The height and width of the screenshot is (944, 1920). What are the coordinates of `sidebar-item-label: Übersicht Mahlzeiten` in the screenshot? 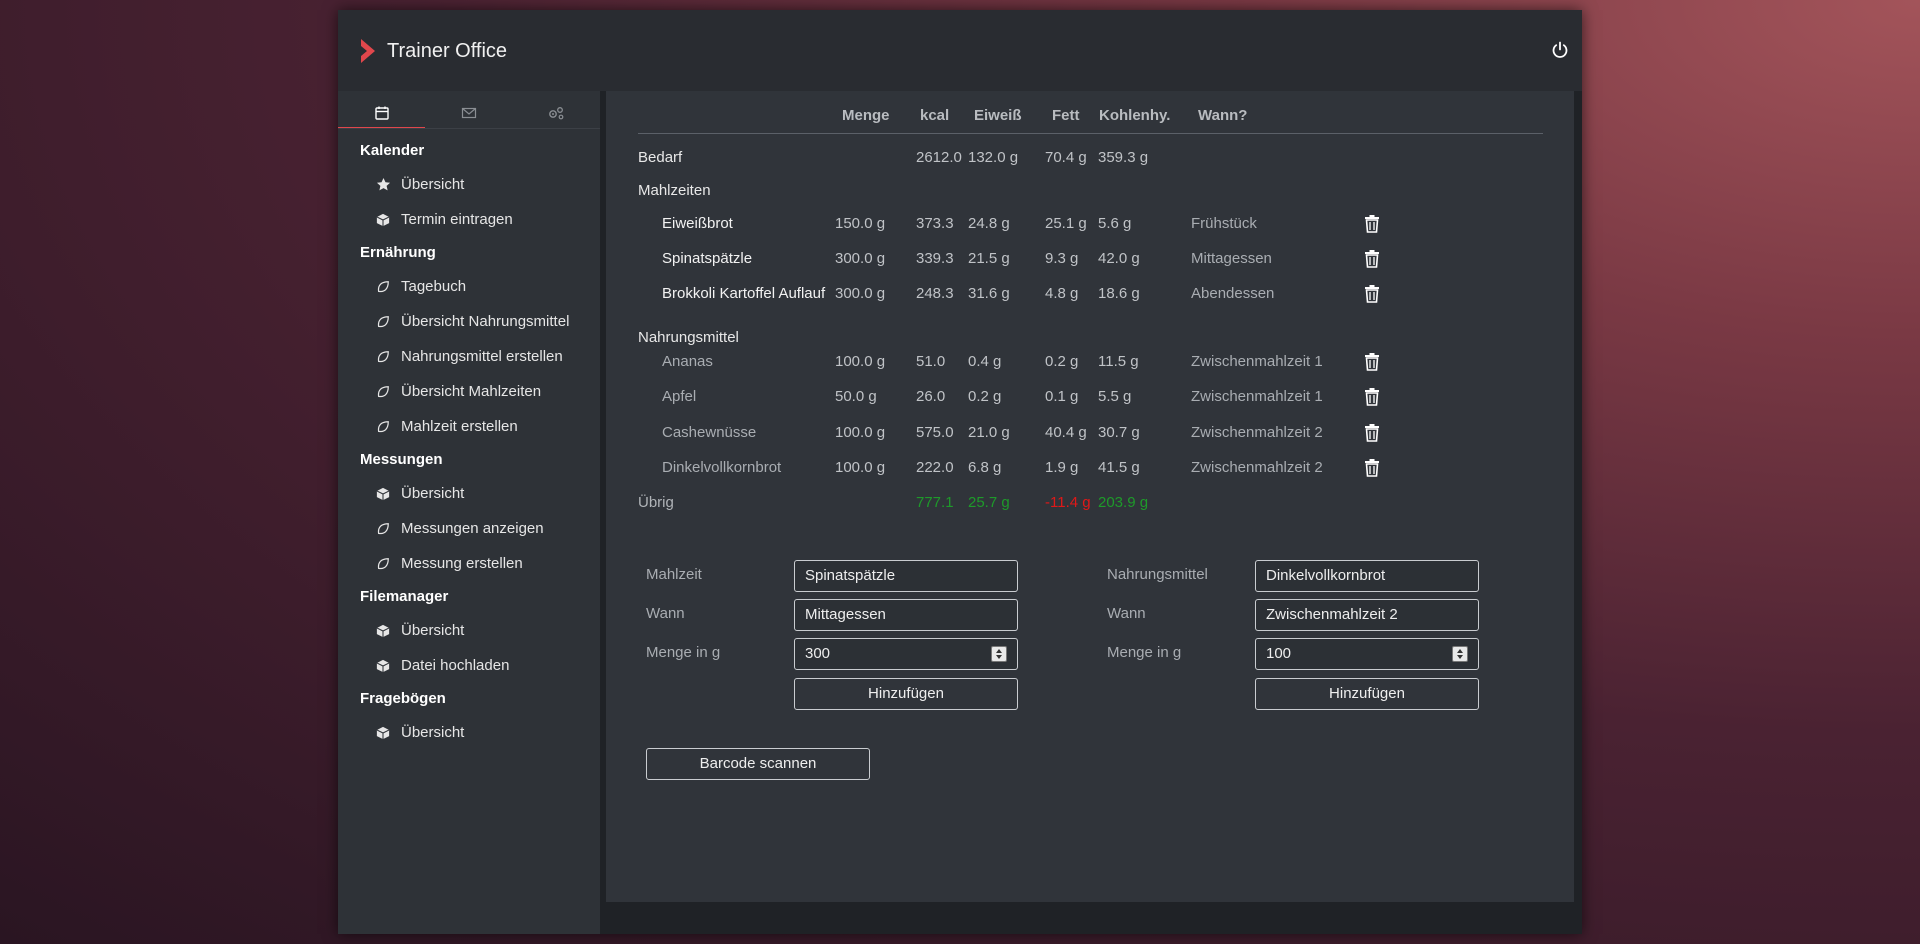 It's located at (471, 391).